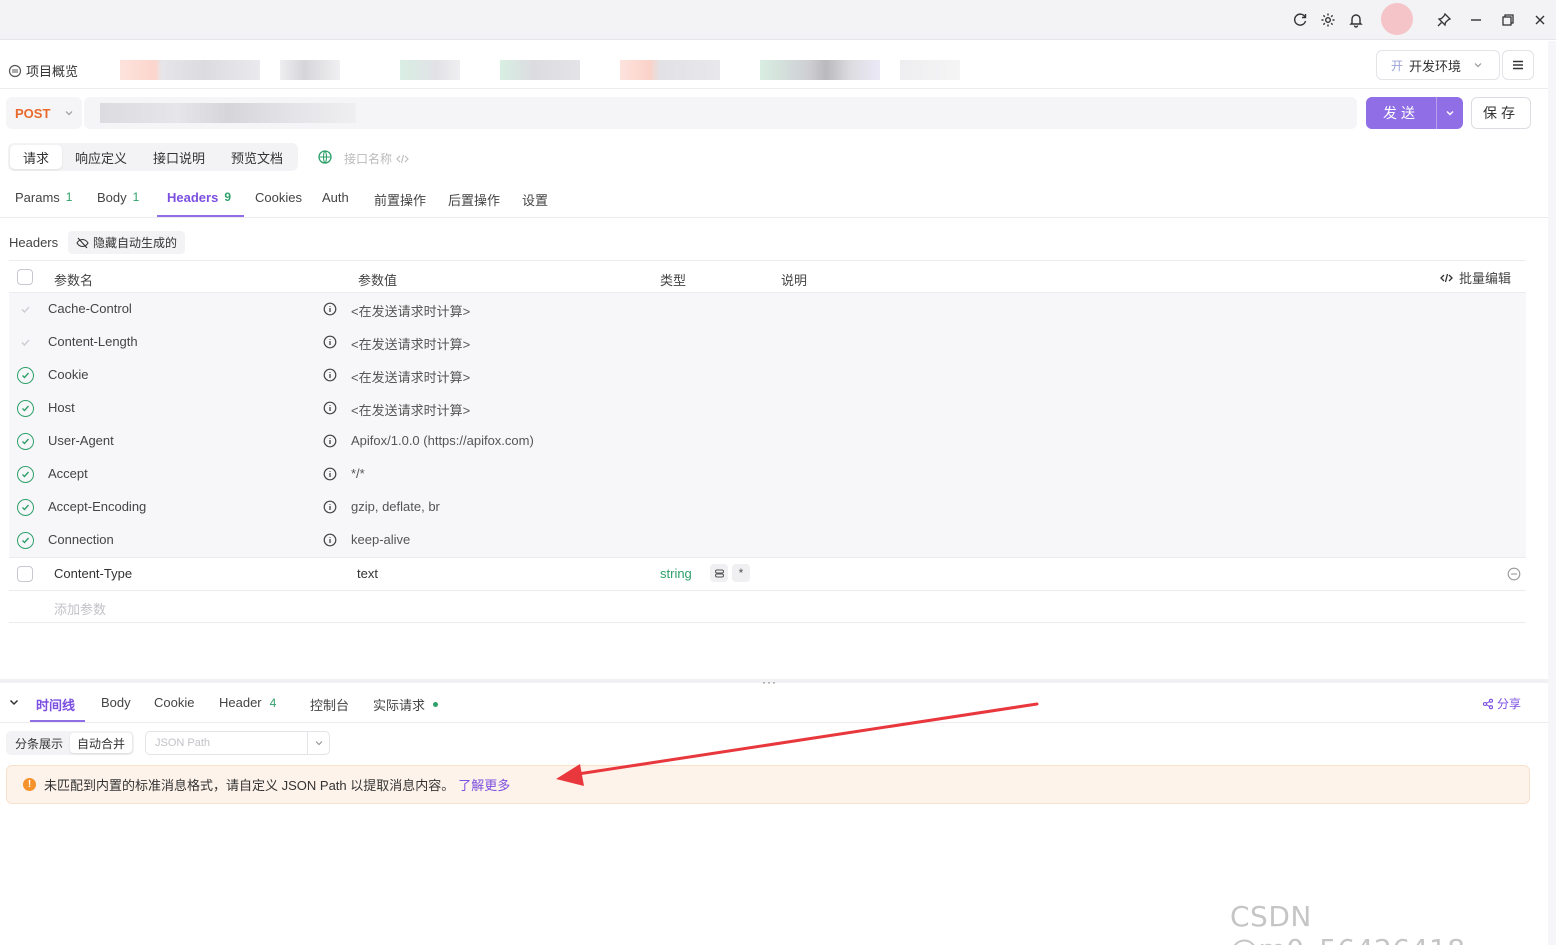  Describe the element at coordinates (174, 702) in the screenshot. I see `tab-response-cookie: Cookie` at that location.